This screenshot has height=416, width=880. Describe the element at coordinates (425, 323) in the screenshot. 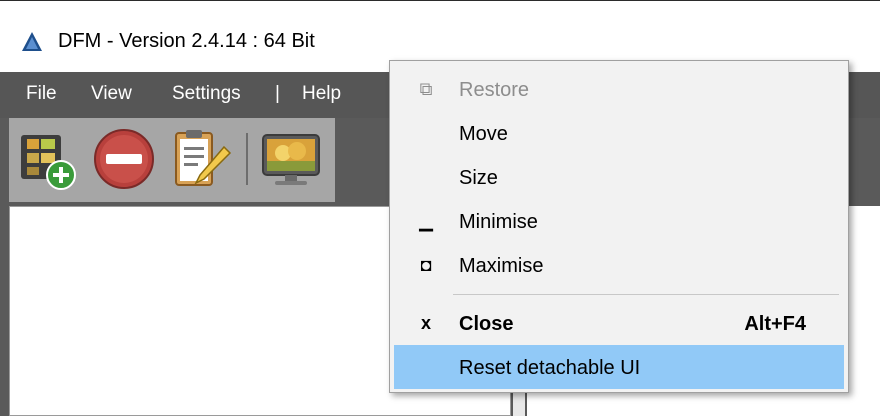

I see `close-icon: x` at that location.